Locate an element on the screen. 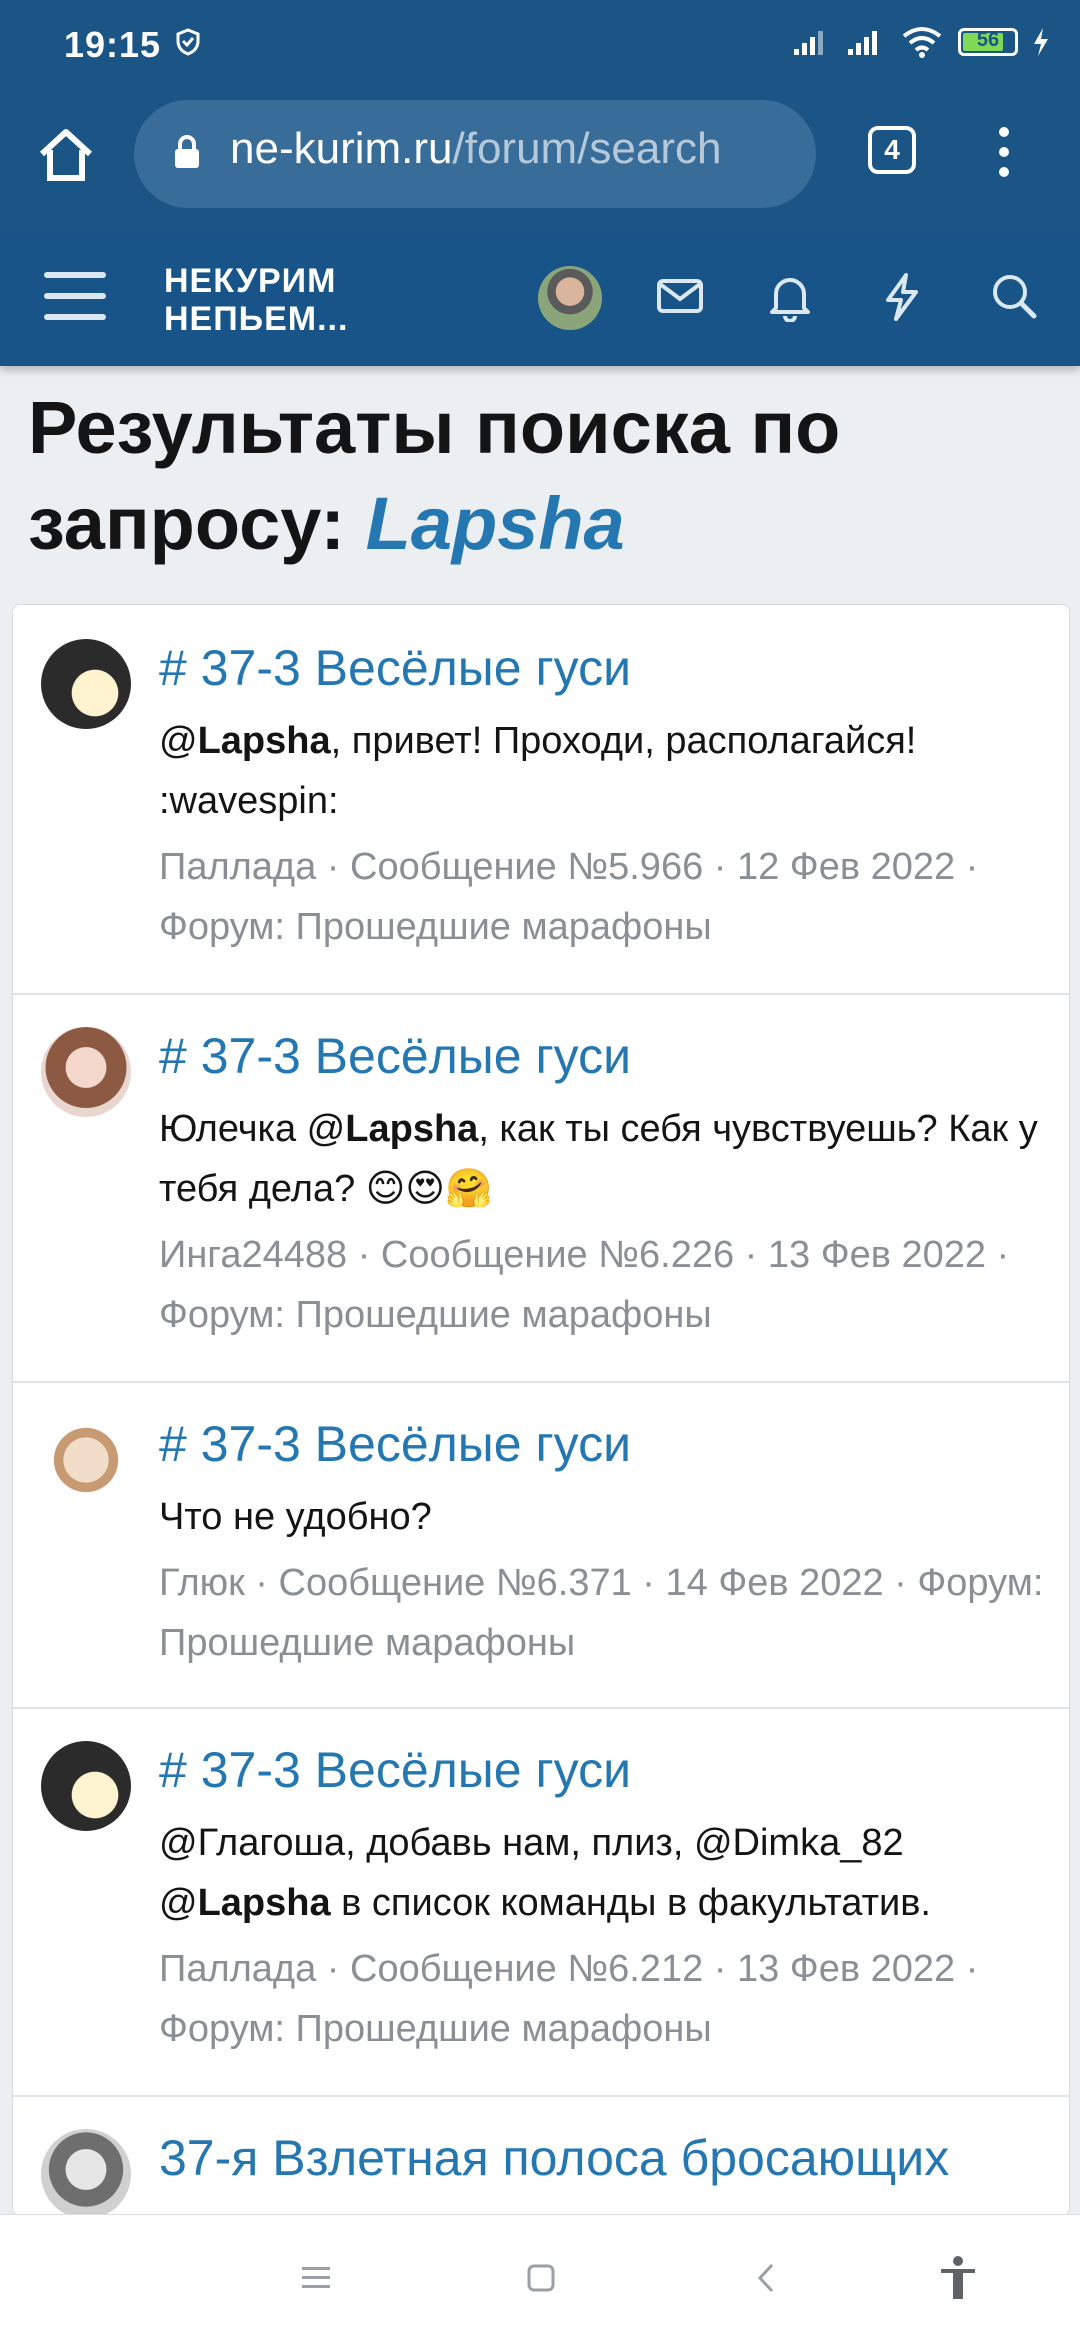 This screenshot has width=1080, height=2341. status-icons: 56 is located at coordinates (921, 42).